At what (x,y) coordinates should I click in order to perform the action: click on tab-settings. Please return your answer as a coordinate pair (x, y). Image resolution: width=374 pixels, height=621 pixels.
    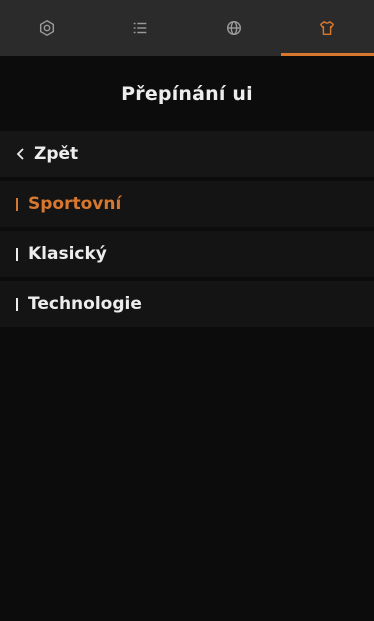
    Looking at the image, I should click on (47, 28).